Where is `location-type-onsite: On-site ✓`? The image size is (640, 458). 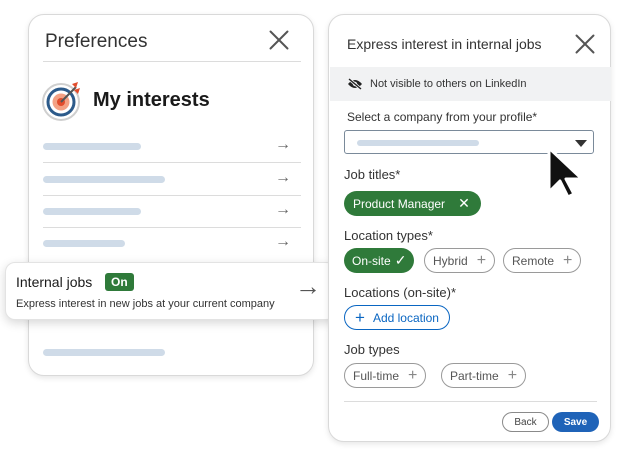 location-type-onsite: On-site ✓ is located at coordinates (379, 260).